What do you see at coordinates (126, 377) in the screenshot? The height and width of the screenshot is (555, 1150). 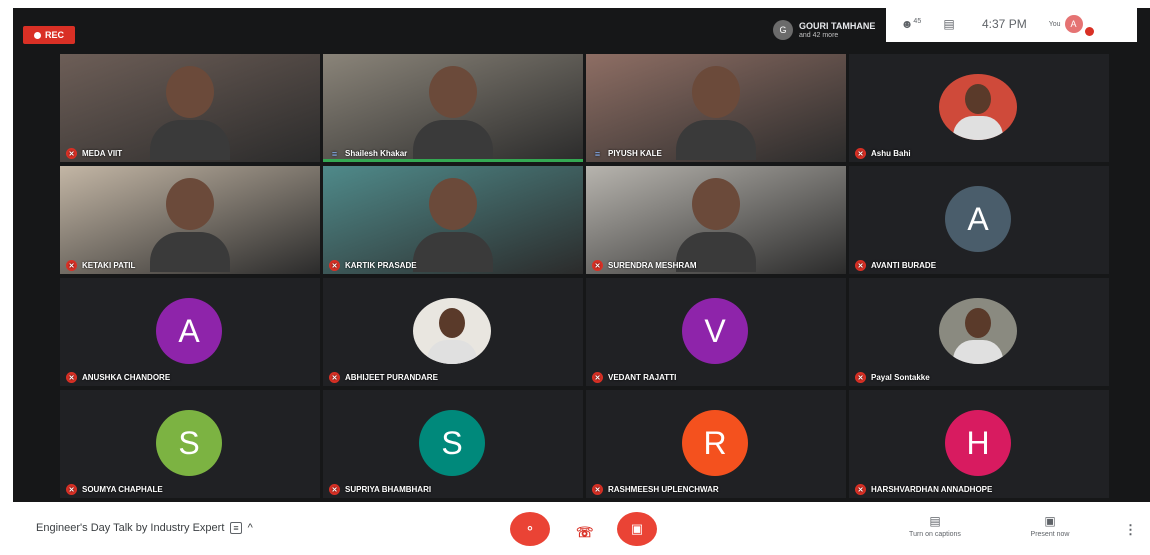 I see `participant-name: ANUSHKA CHANDORE` at bounding box center [126, 377].